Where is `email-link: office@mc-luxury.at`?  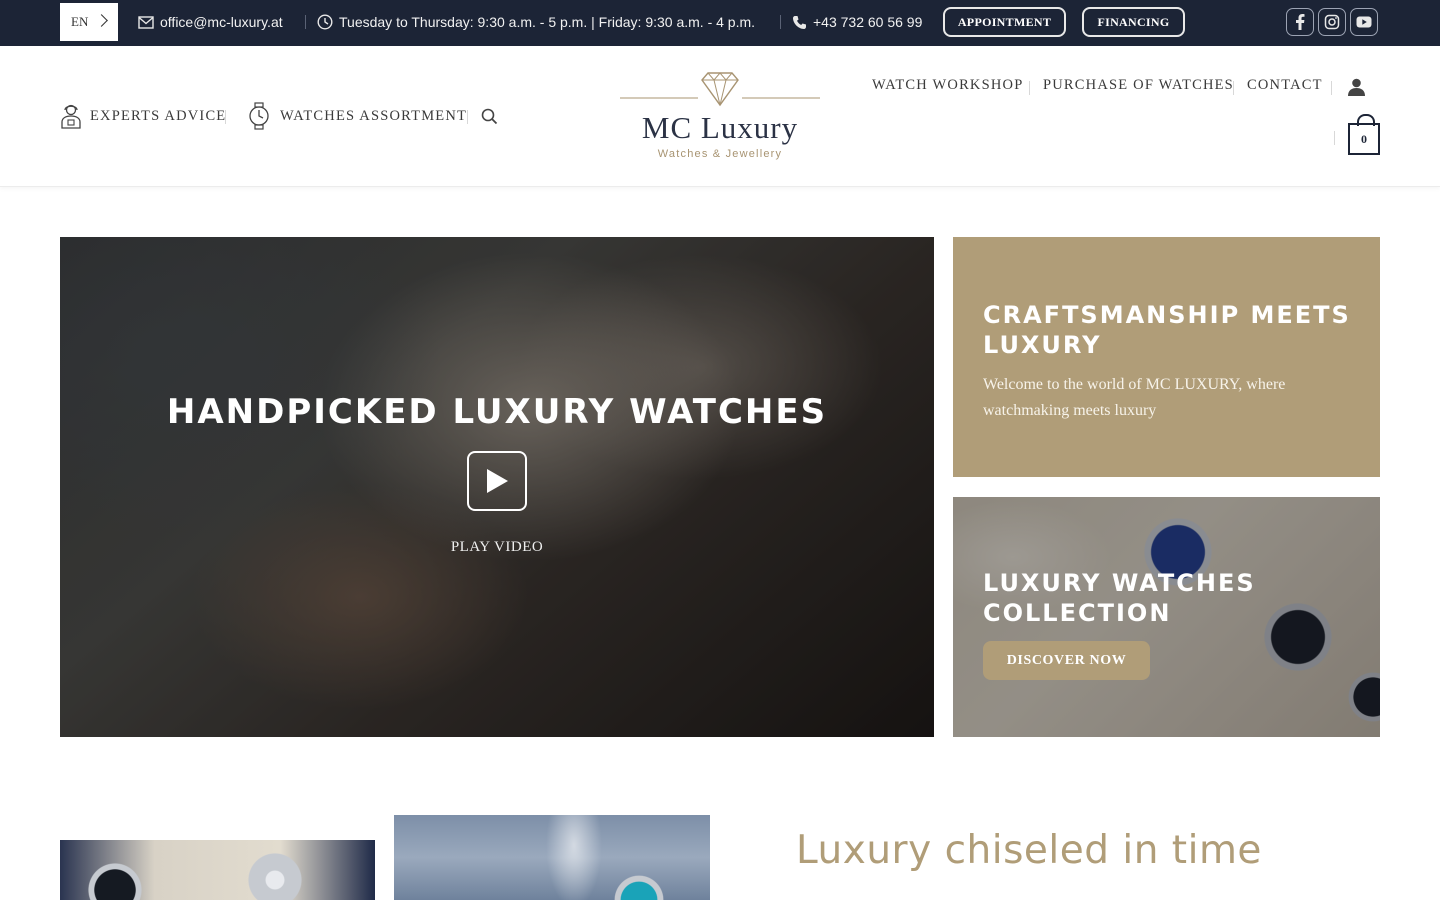 email-link: office@mc-luxury.at is located at coordinates (210, 22).